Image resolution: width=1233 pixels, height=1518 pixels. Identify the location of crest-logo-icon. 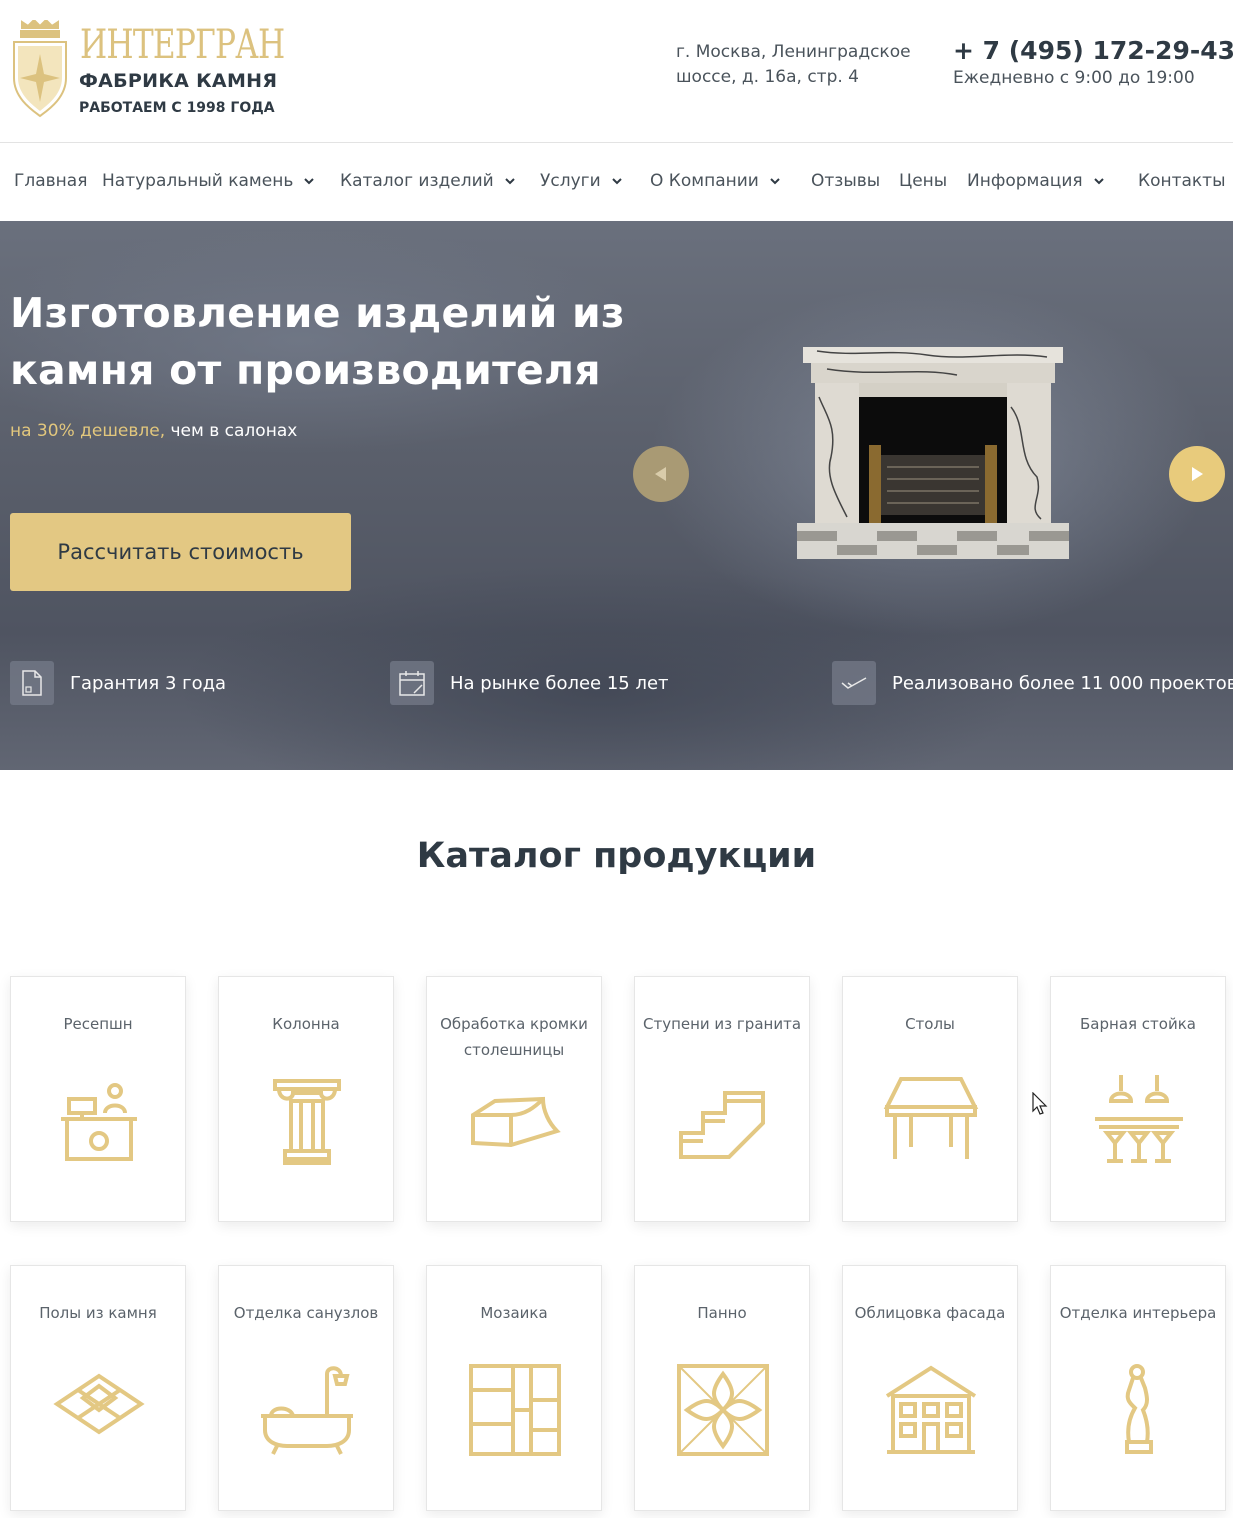
(40, 69).